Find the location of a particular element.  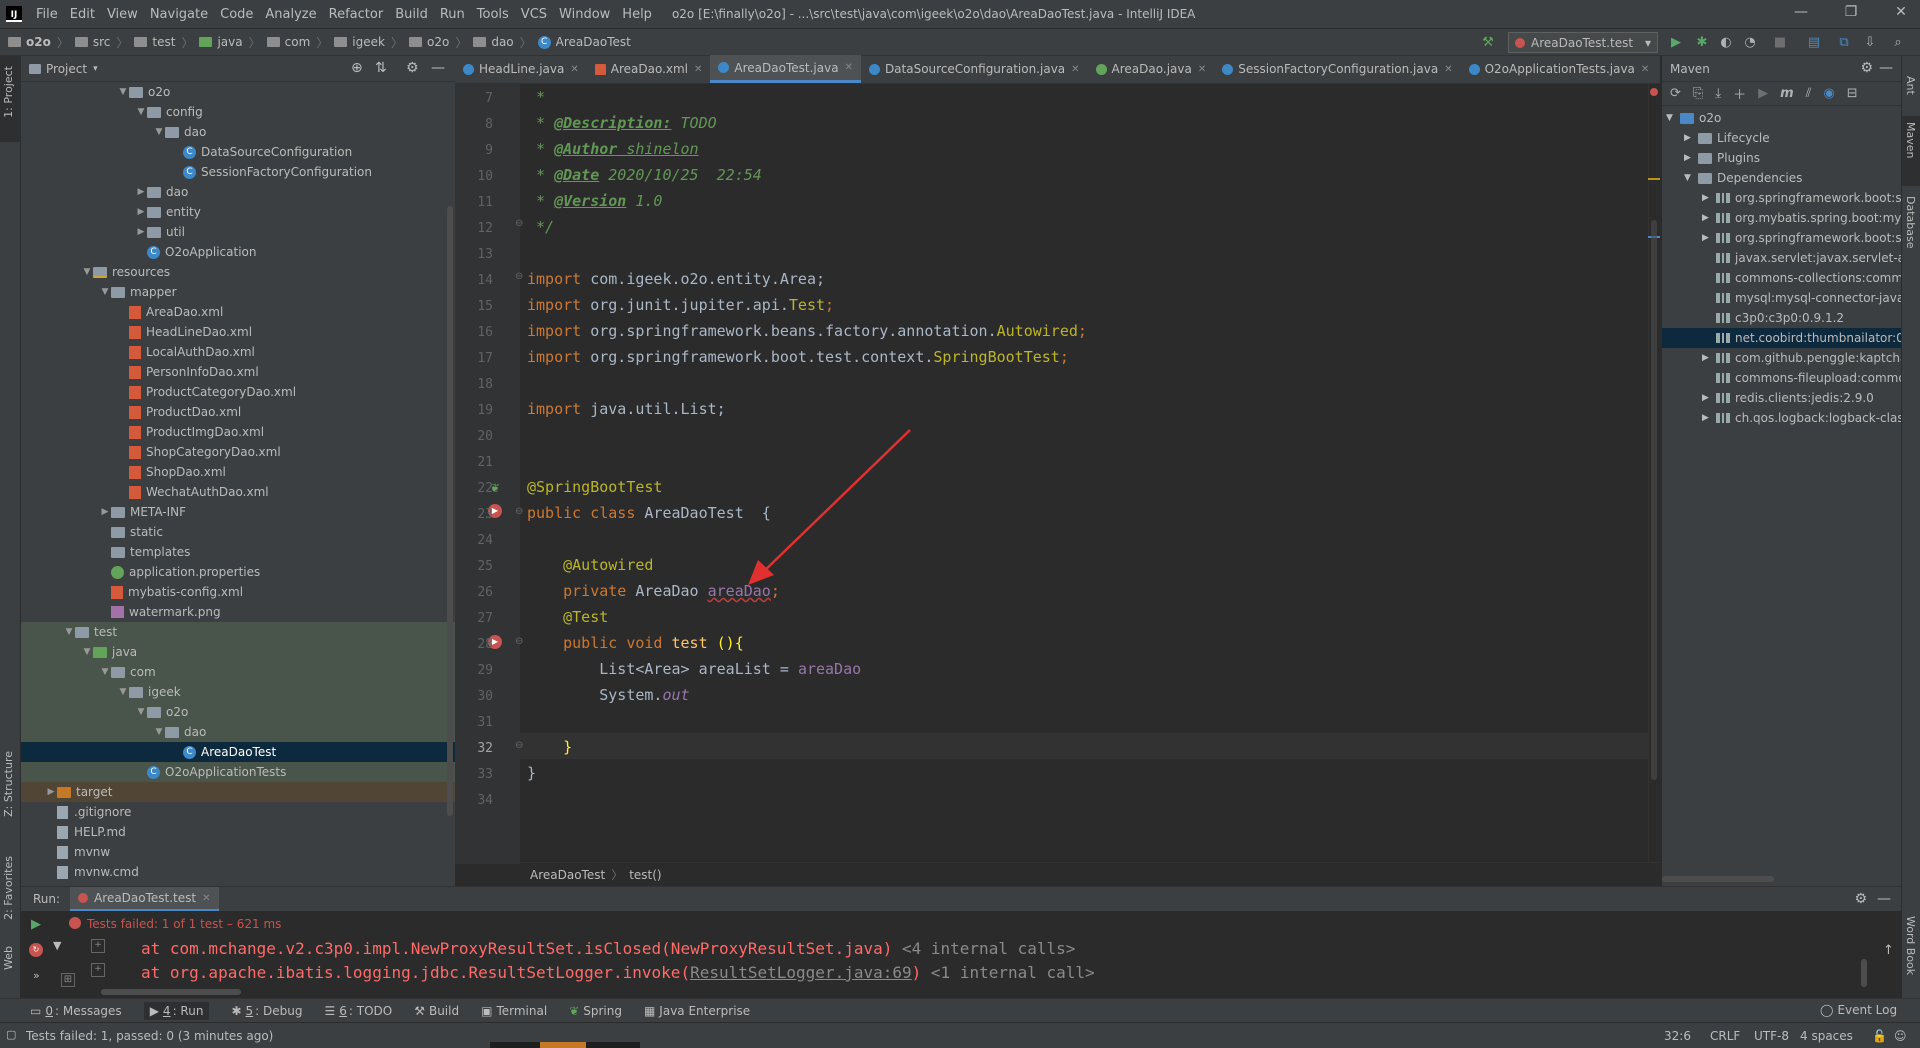

ant-tool-tab: Ant is located at coordinates (1910, 85).